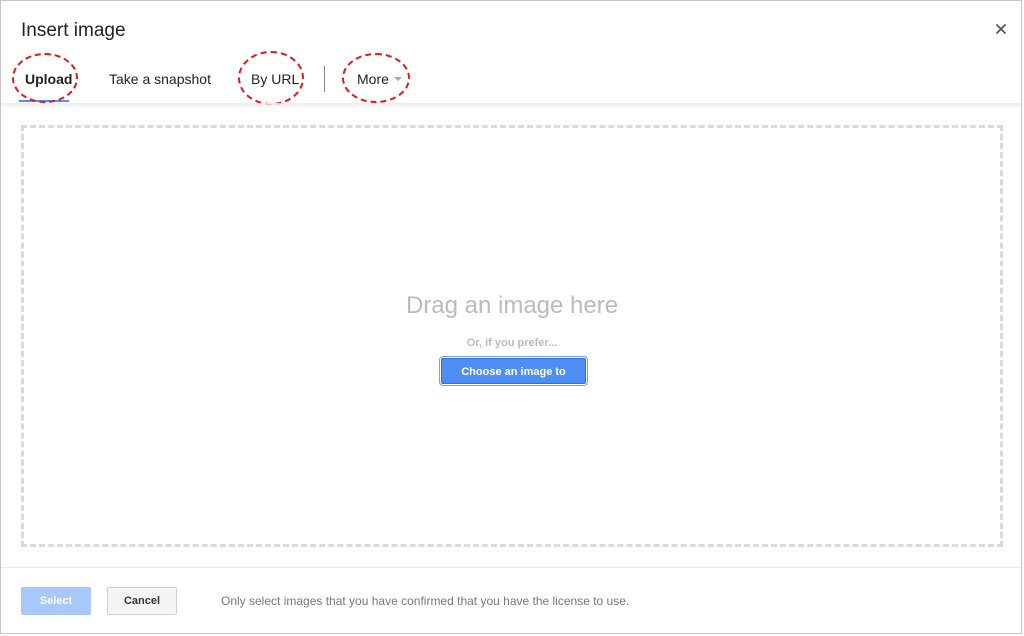  What do you see at coordinates (513, 381) in the screenshot?
I see `choose-image-button: Choose an image to upload` at bounding box center [513, 381].